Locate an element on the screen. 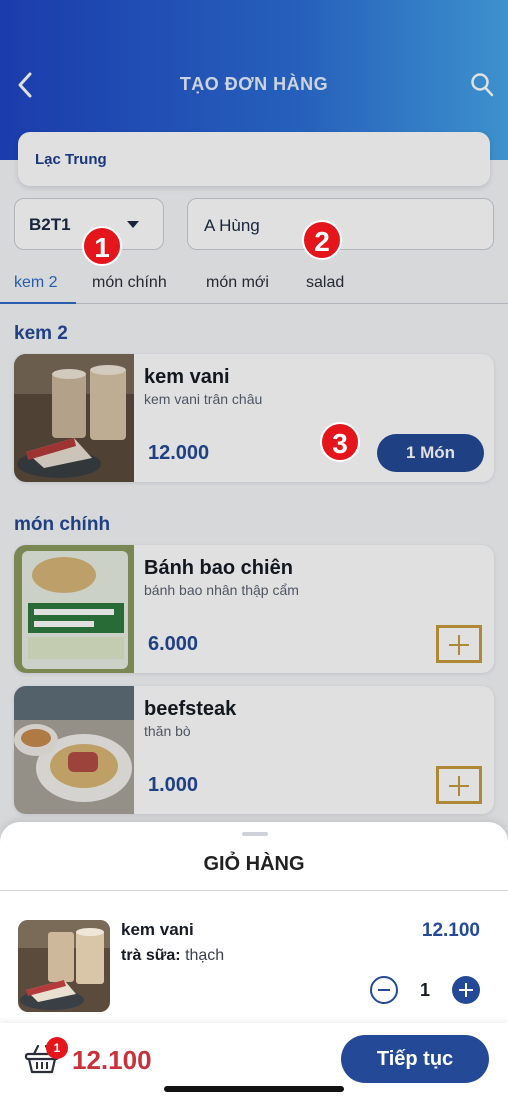  staff-field-value: A Hùng is located at coordinates (232, 225).